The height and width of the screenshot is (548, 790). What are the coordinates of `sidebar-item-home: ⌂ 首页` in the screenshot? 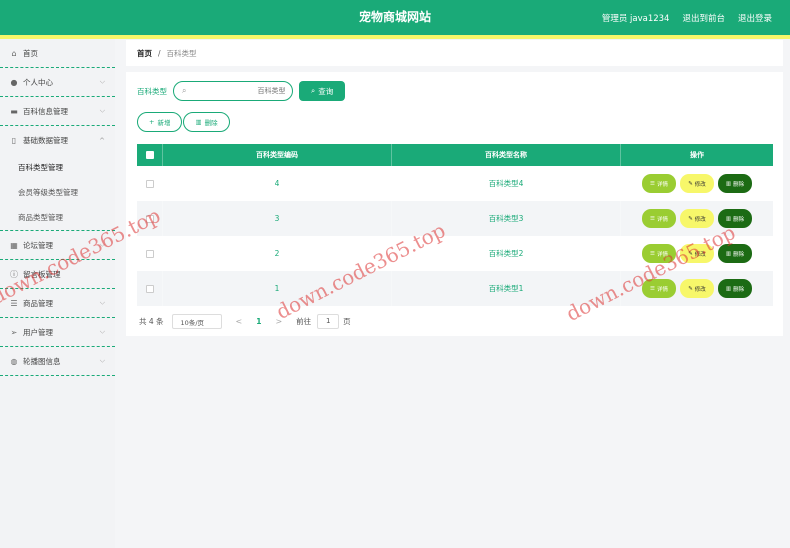 It's located at (57, 53).